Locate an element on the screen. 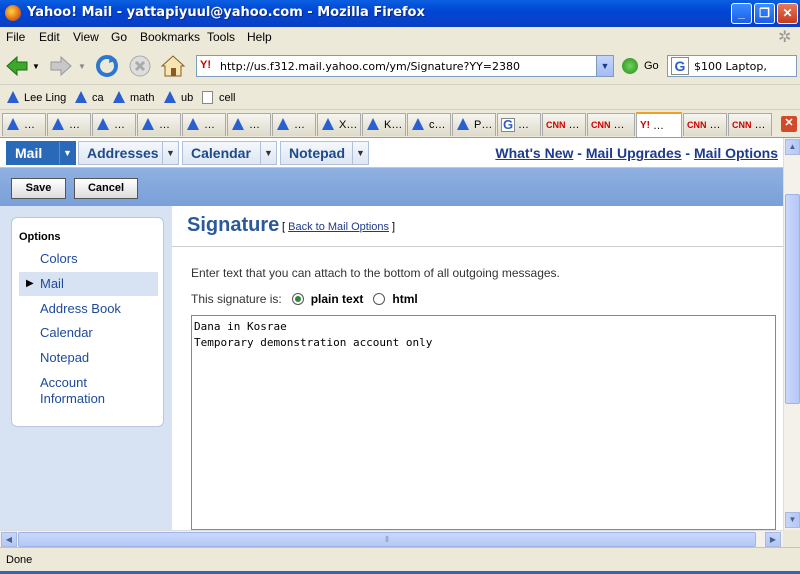  bookmark-item: ca is located at coordinates (89, 98).